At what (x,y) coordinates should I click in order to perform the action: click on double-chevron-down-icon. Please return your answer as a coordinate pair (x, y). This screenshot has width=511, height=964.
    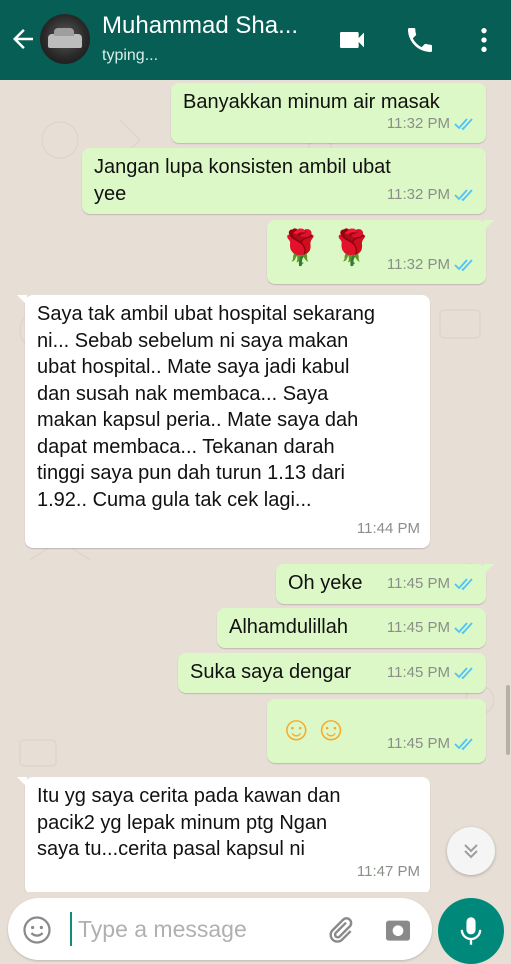
    Looking at the image, I should click on (471, 851).